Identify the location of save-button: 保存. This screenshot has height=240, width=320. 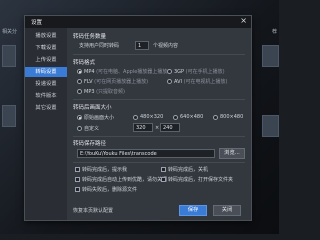
(193, 210).